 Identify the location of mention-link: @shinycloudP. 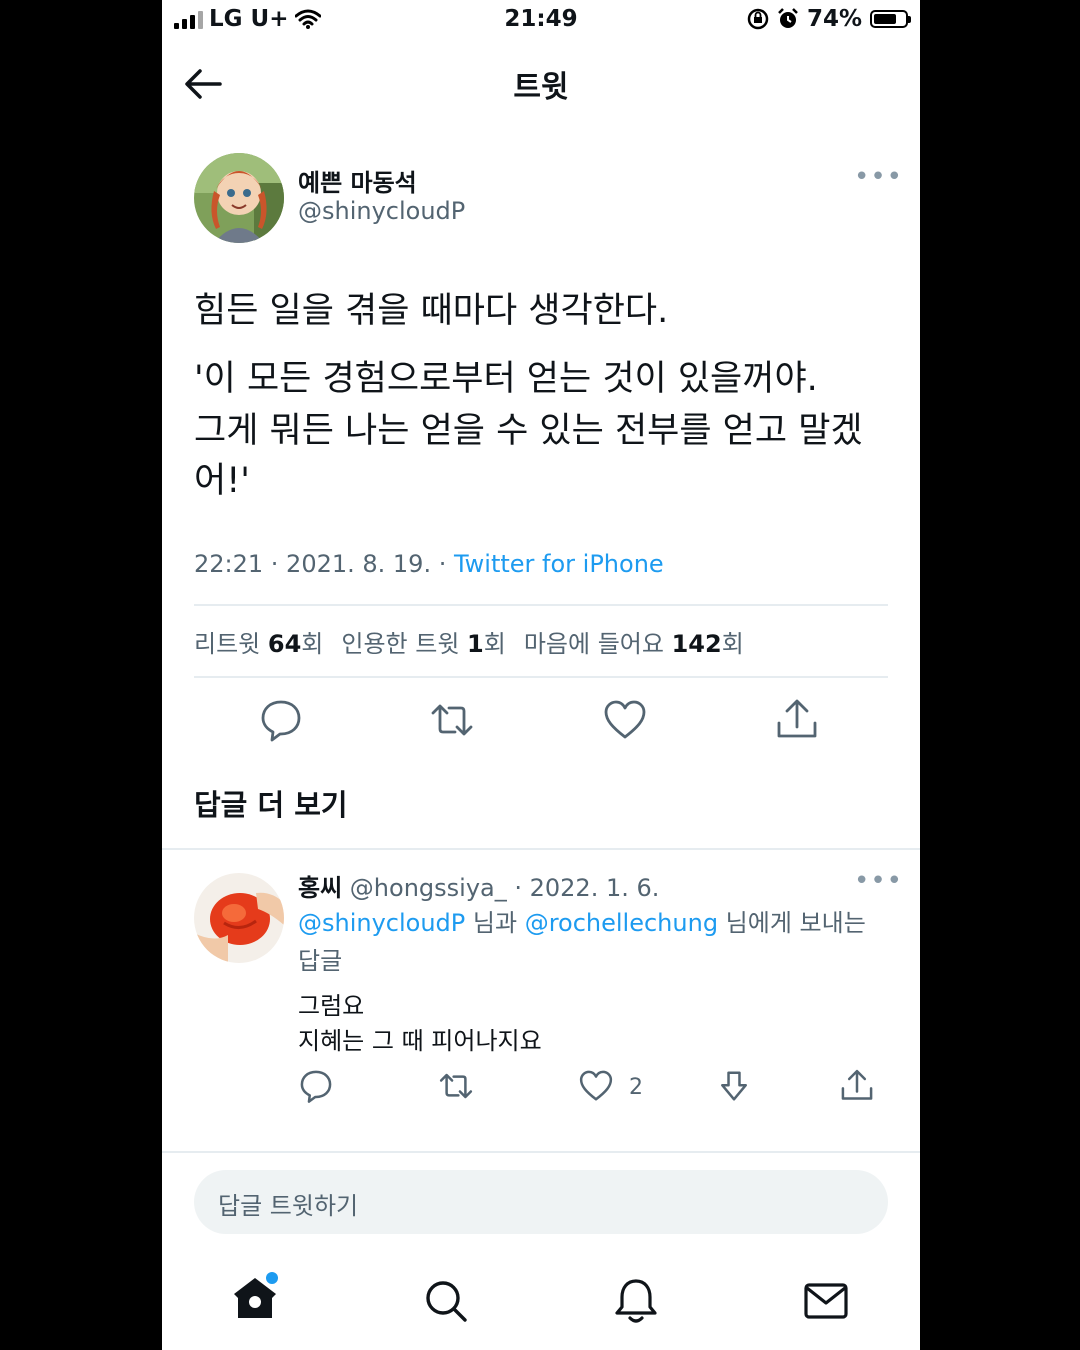
(381, 923).